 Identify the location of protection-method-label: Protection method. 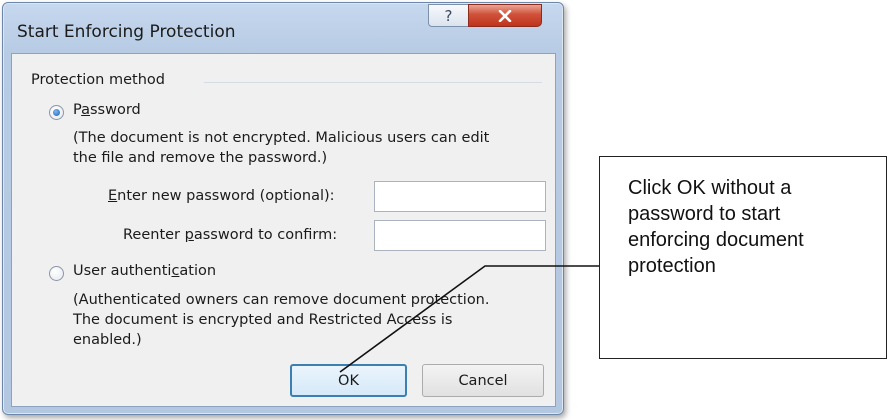
(98, 80).